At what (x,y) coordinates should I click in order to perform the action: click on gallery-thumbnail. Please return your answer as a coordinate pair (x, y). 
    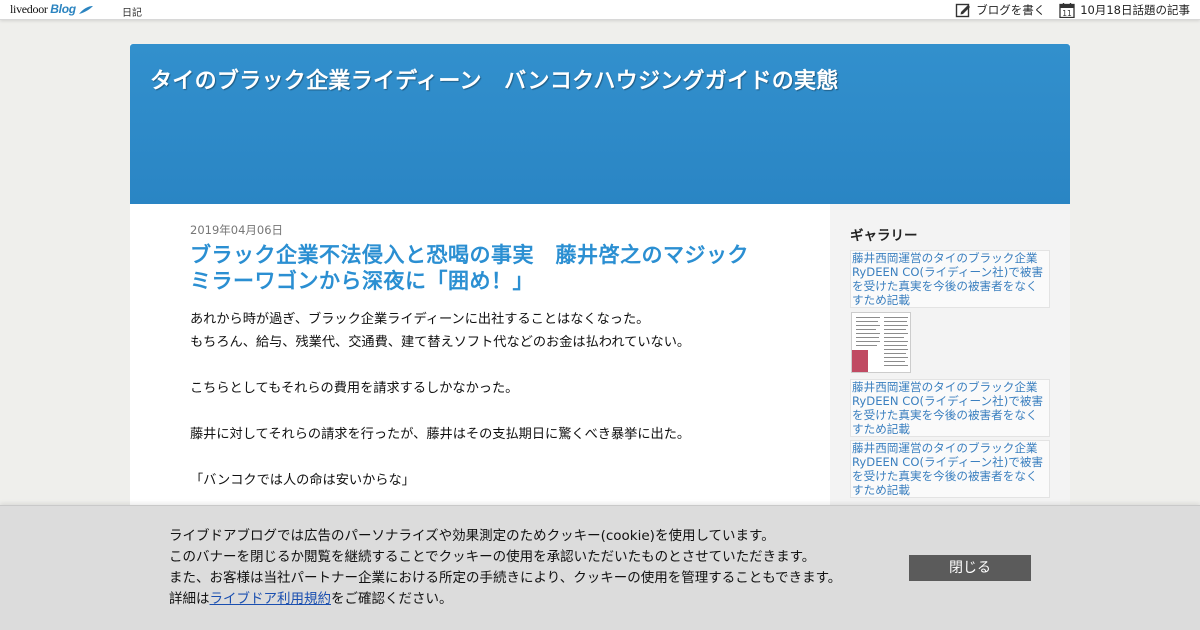
    Looking at the image, I should click on (881, 342).